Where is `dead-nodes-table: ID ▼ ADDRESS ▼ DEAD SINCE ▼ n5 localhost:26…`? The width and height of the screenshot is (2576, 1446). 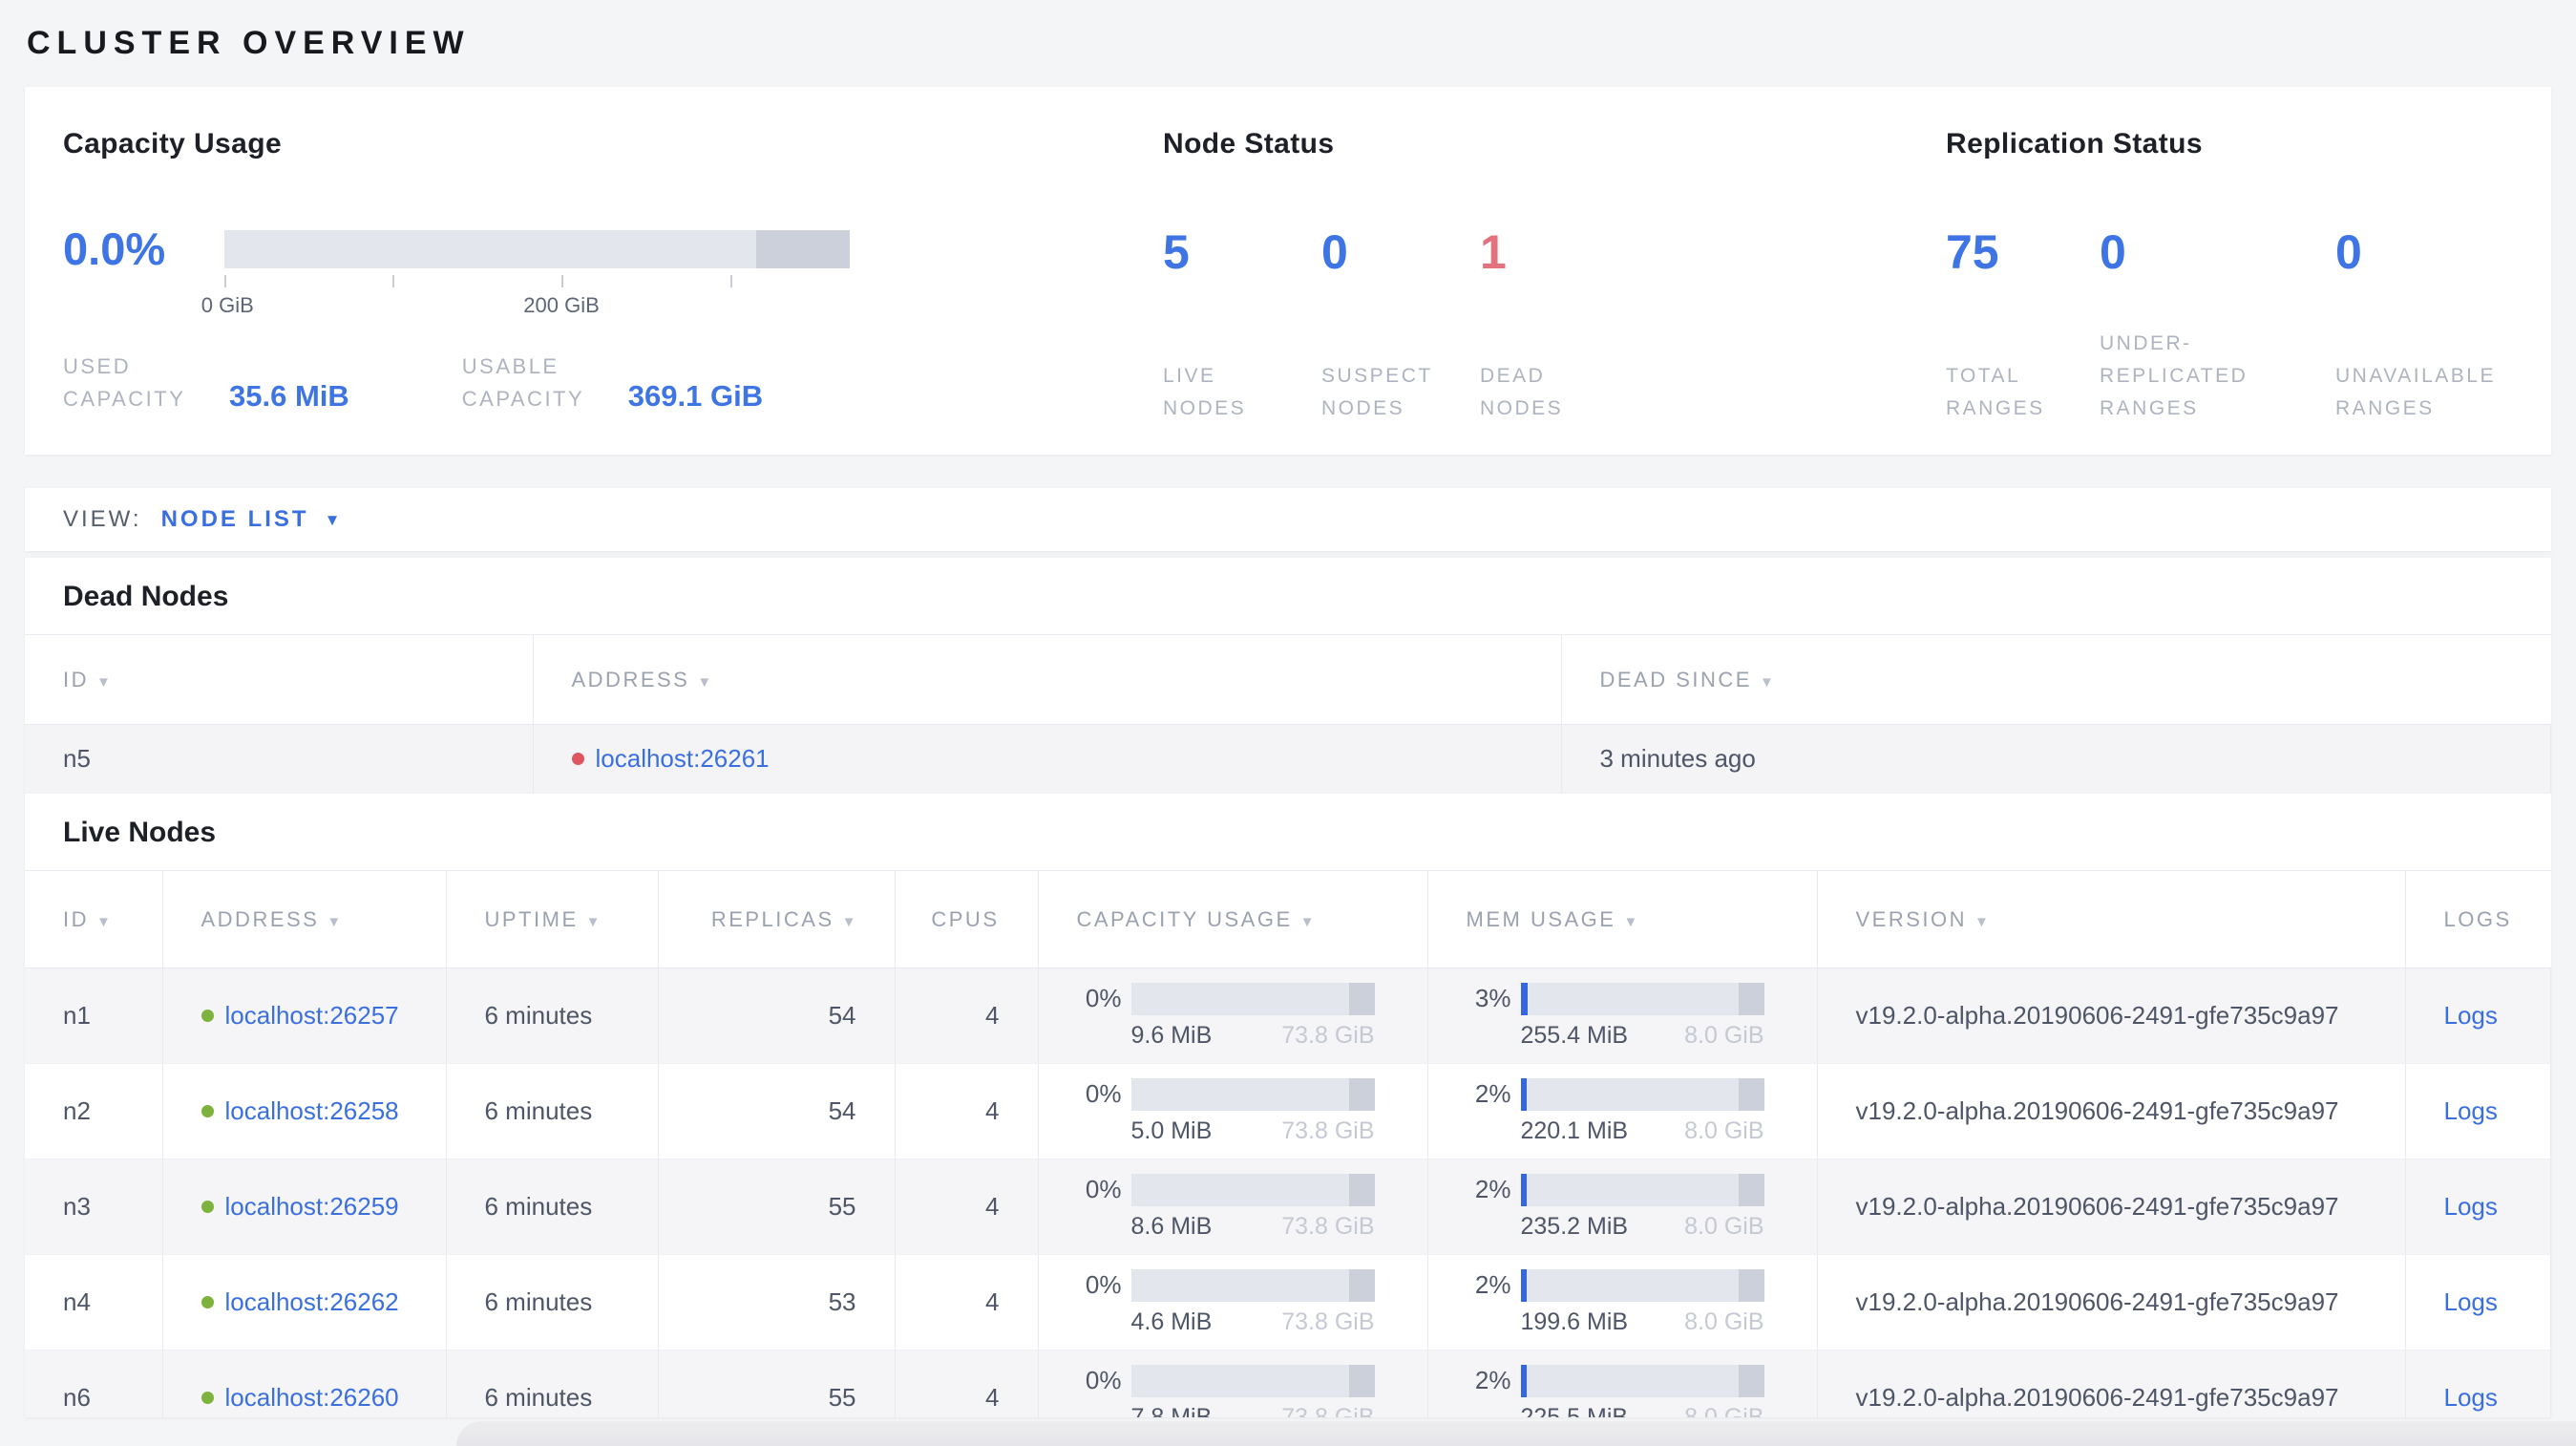 dead-nodes-table: ID ▼ ADDRESS ▼ DEAD SINCE ▼ n5 localhost:26… is located at coordinates (1288, 714).